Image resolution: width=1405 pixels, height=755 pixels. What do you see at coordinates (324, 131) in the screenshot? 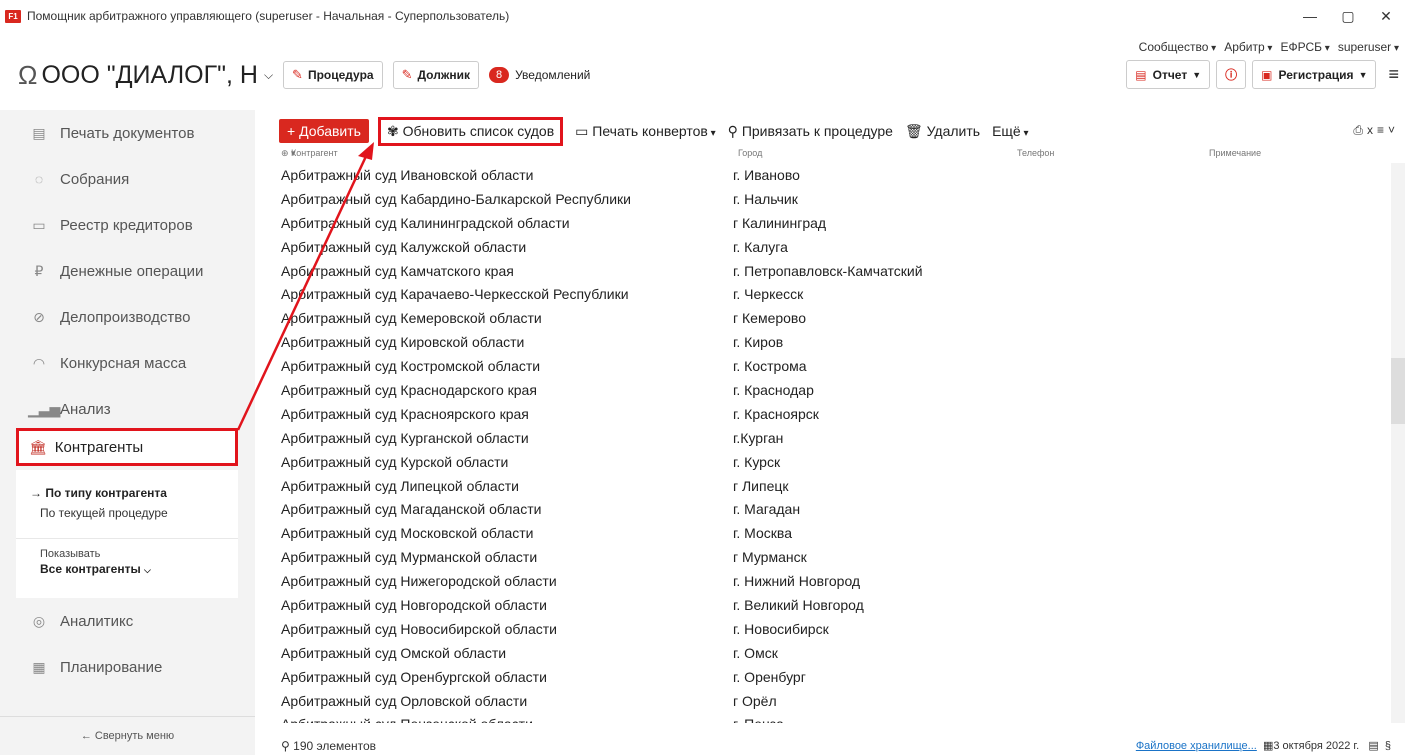
I see `add-button: + Добавить` at bounding box center [324, 131].